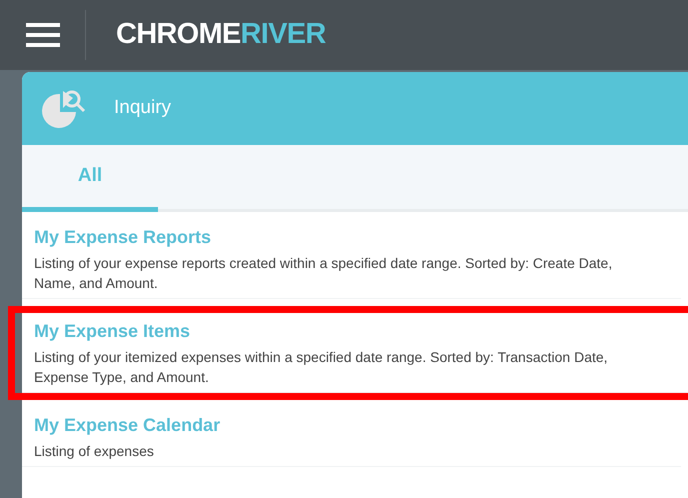  What do you see at coordinates (123, 237) in the screenshot?
I see `report-link: My Expense Reports` at bounding box center [123, 237].